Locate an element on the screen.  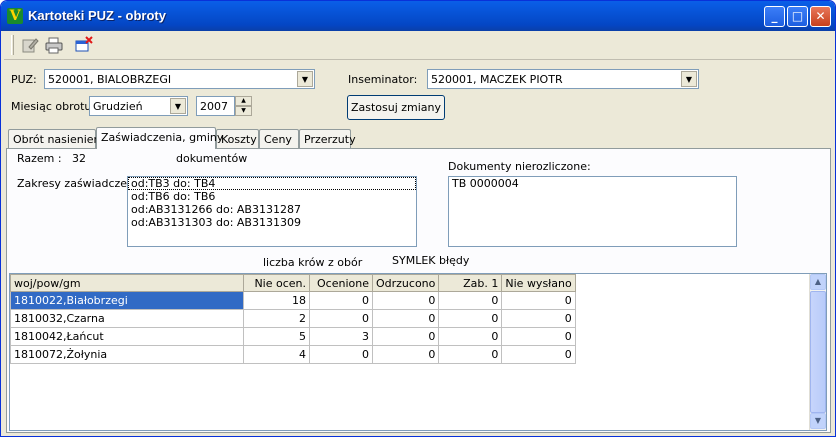
puz-select-value: 520001, BIALOBRZEGI is located at coordinates (110, 79).